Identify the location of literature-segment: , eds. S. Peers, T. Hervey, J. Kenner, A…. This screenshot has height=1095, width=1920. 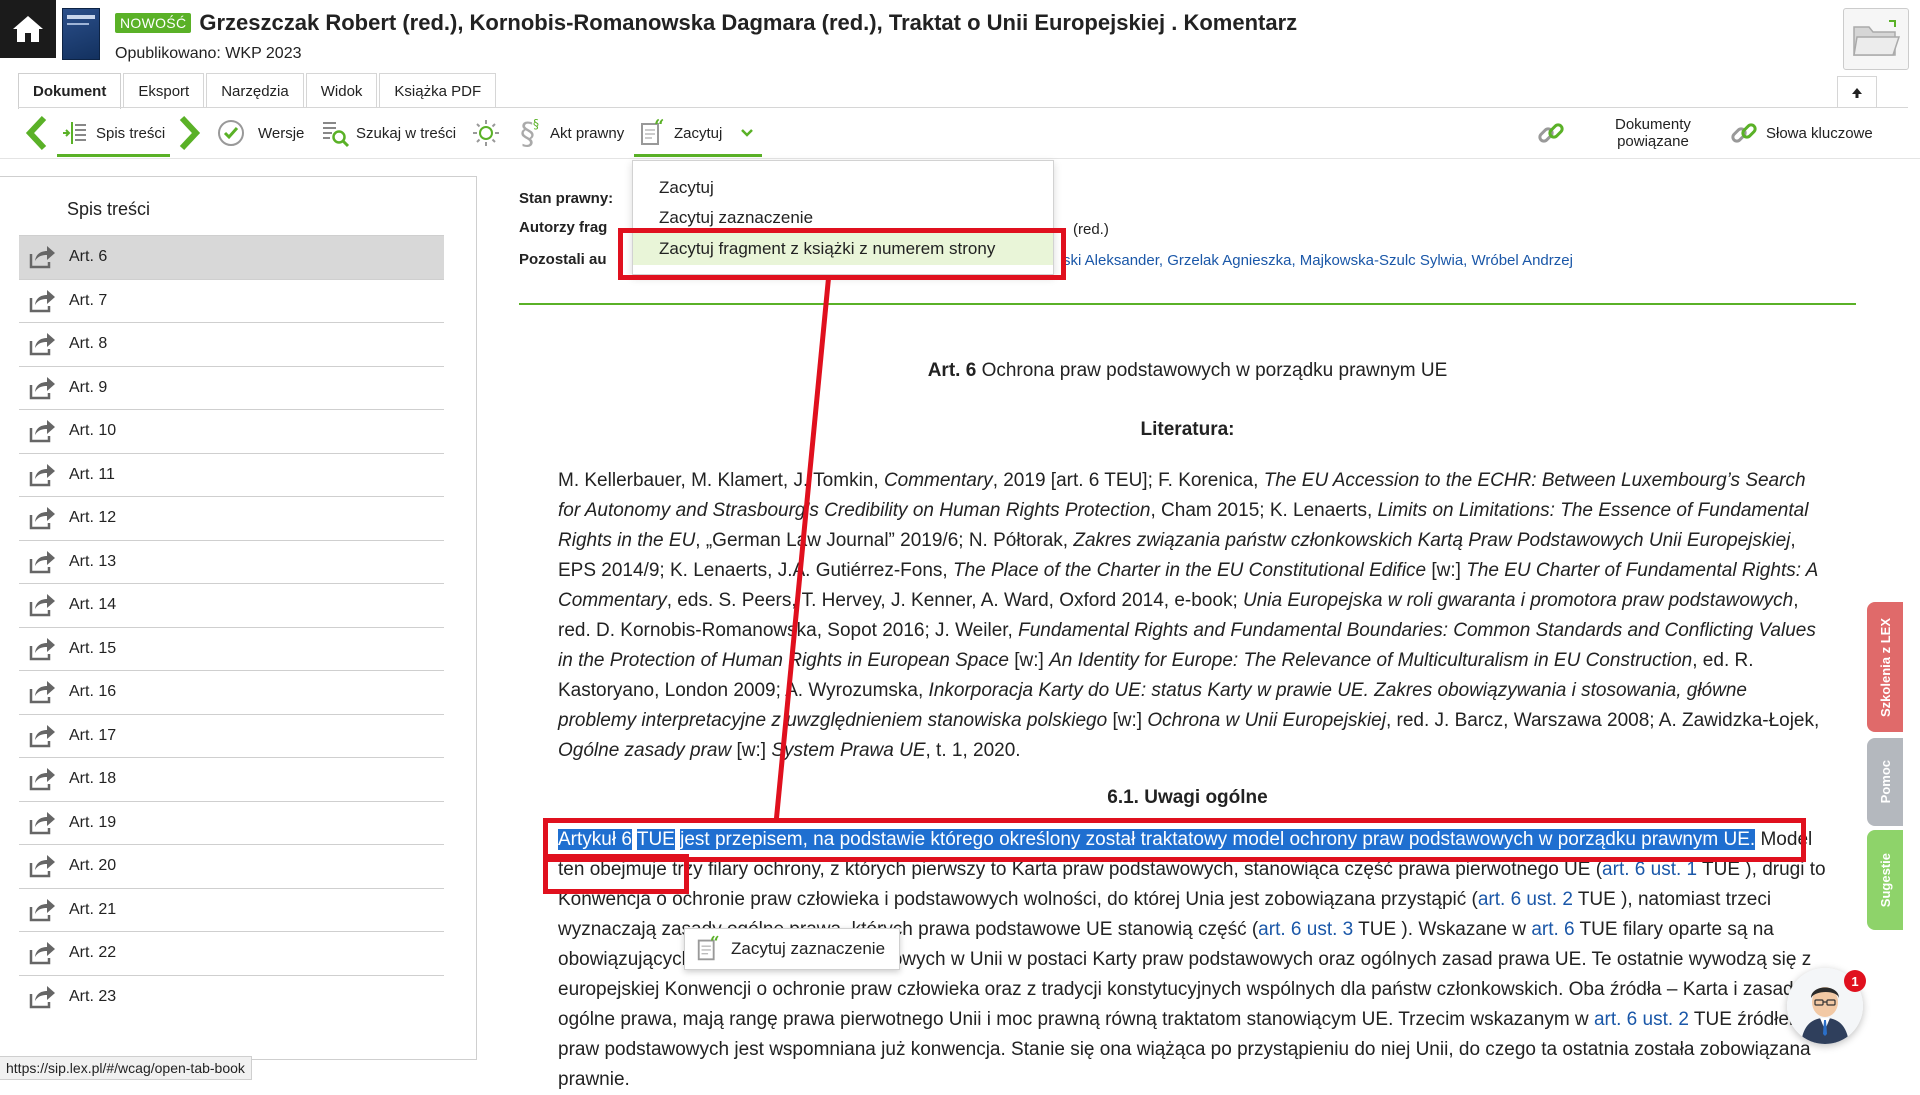
(955, 600).